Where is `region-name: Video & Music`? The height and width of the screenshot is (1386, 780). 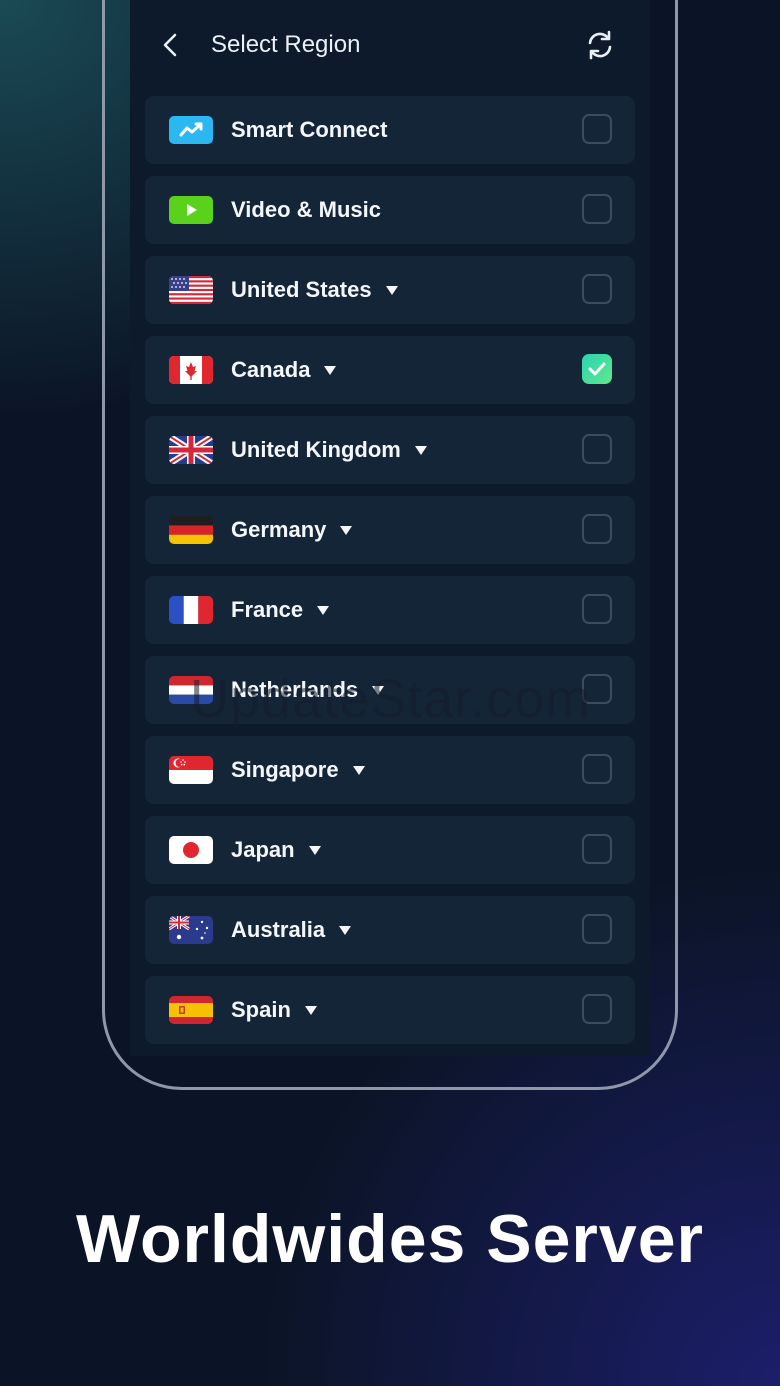 region-name: Video & Music is located at coordinates (306, 210).